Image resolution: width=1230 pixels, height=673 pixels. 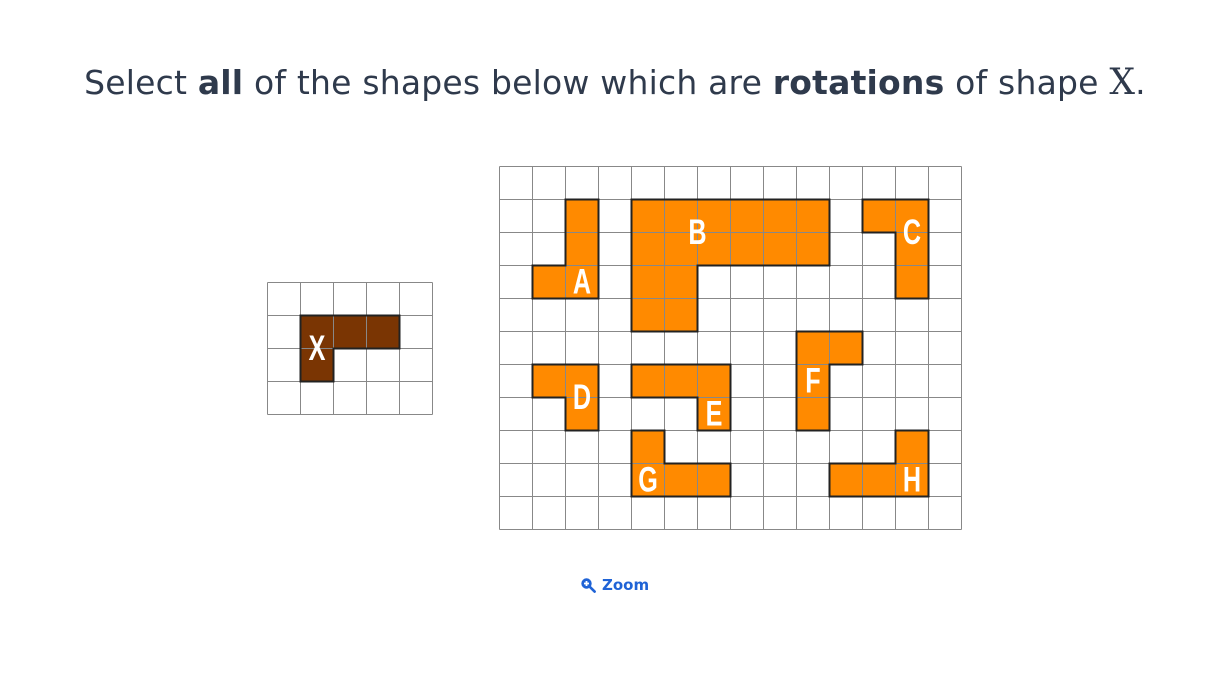 I want to click on shape-h-label: H, so click(x=912, y=479).